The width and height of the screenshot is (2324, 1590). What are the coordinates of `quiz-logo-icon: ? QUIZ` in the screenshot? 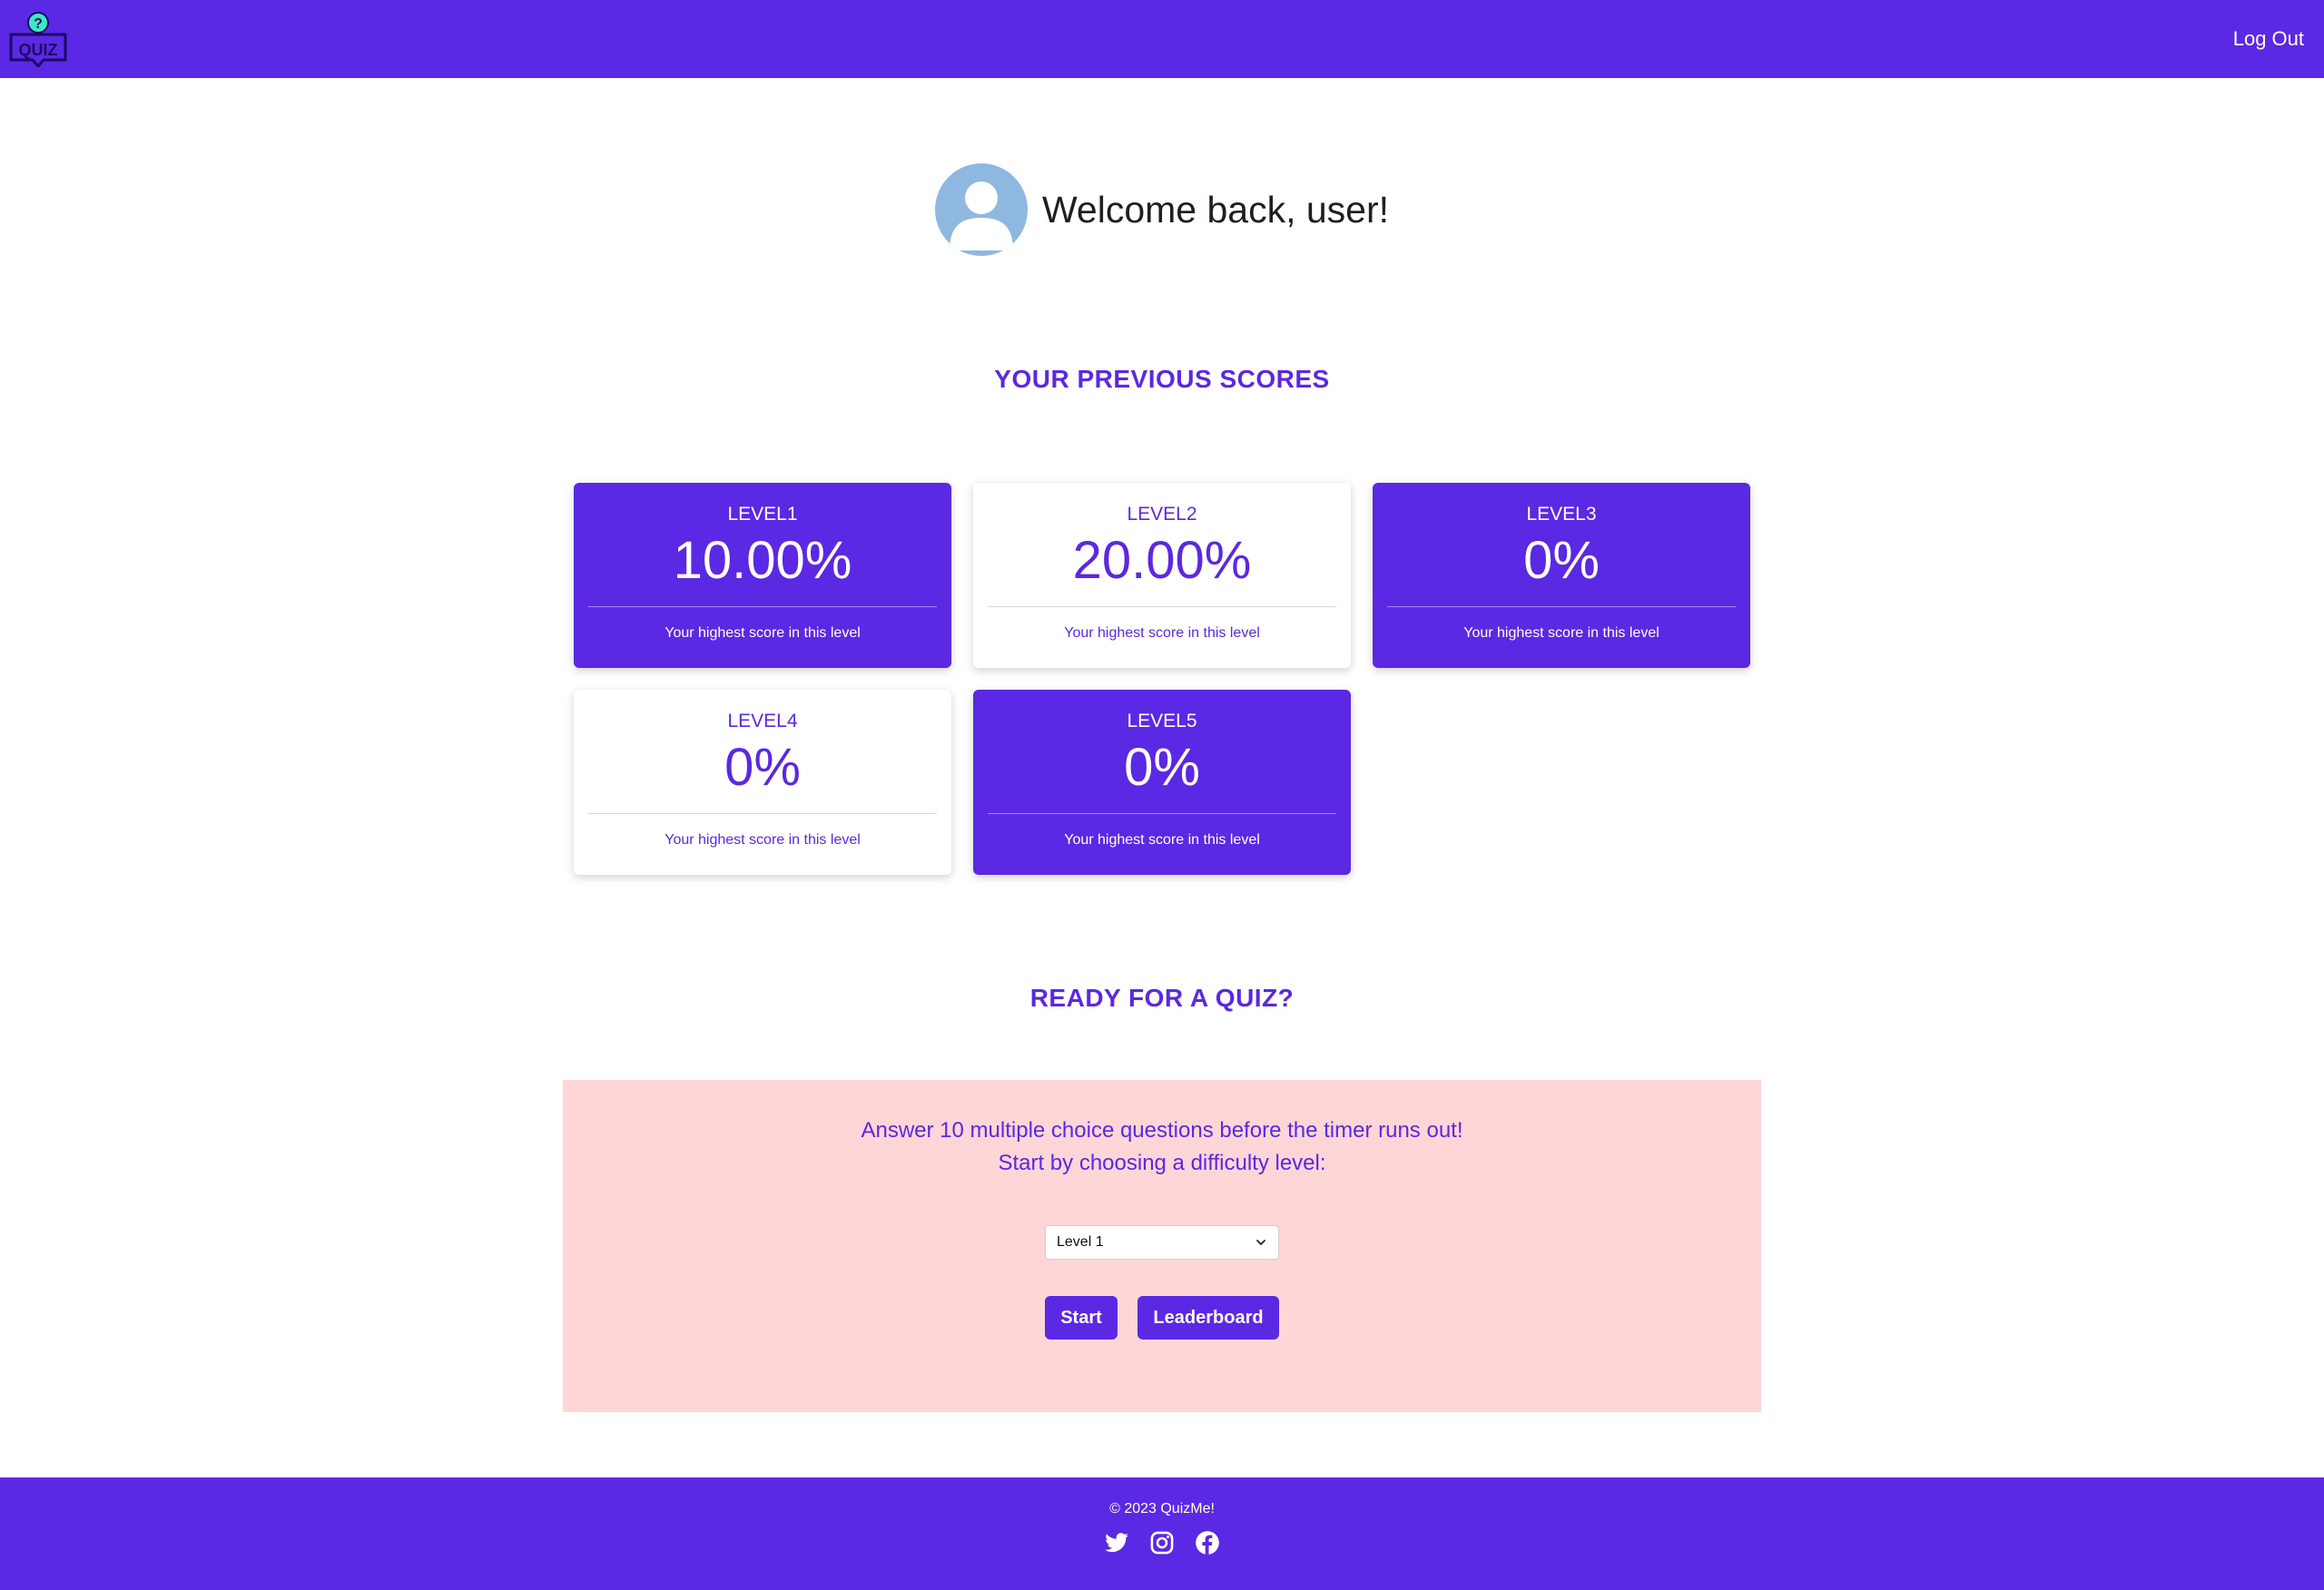 It's located at (38, 40).